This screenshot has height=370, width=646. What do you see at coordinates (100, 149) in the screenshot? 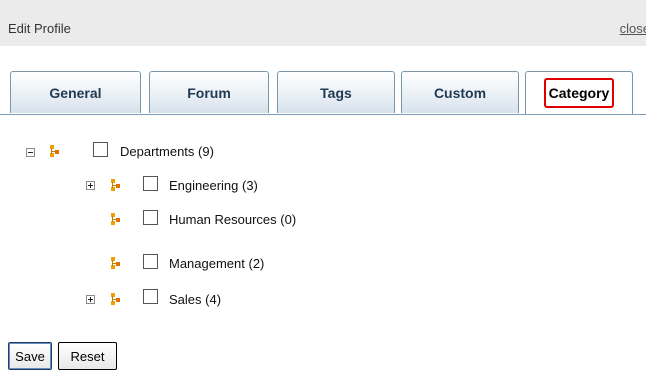
I see `departments-checkbox` at bounding box center [100, 149].